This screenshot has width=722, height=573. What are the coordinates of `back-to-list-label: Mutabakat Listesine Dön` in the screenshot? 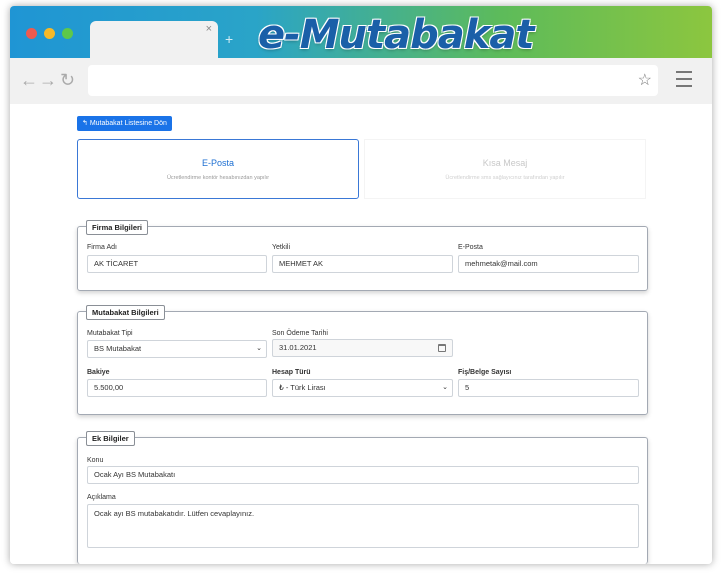 It's located at (128, 123).